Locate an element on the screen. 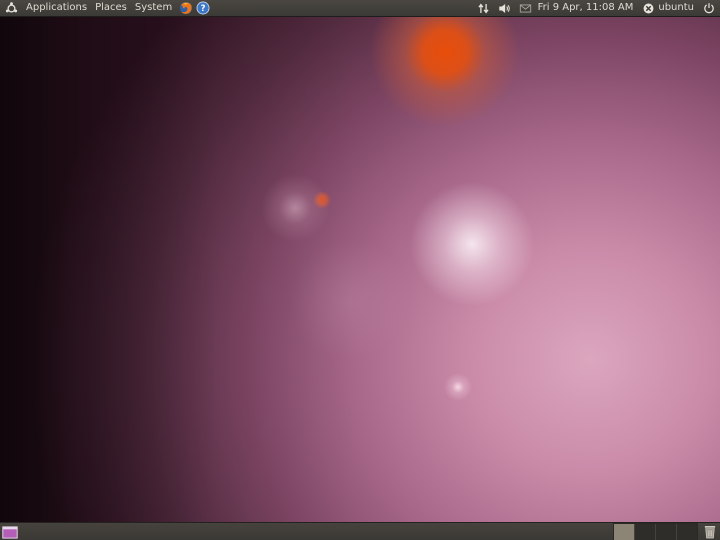 This screenshot has height=540, width=720. show-desktop-icon is located at coordinates (10, 532).